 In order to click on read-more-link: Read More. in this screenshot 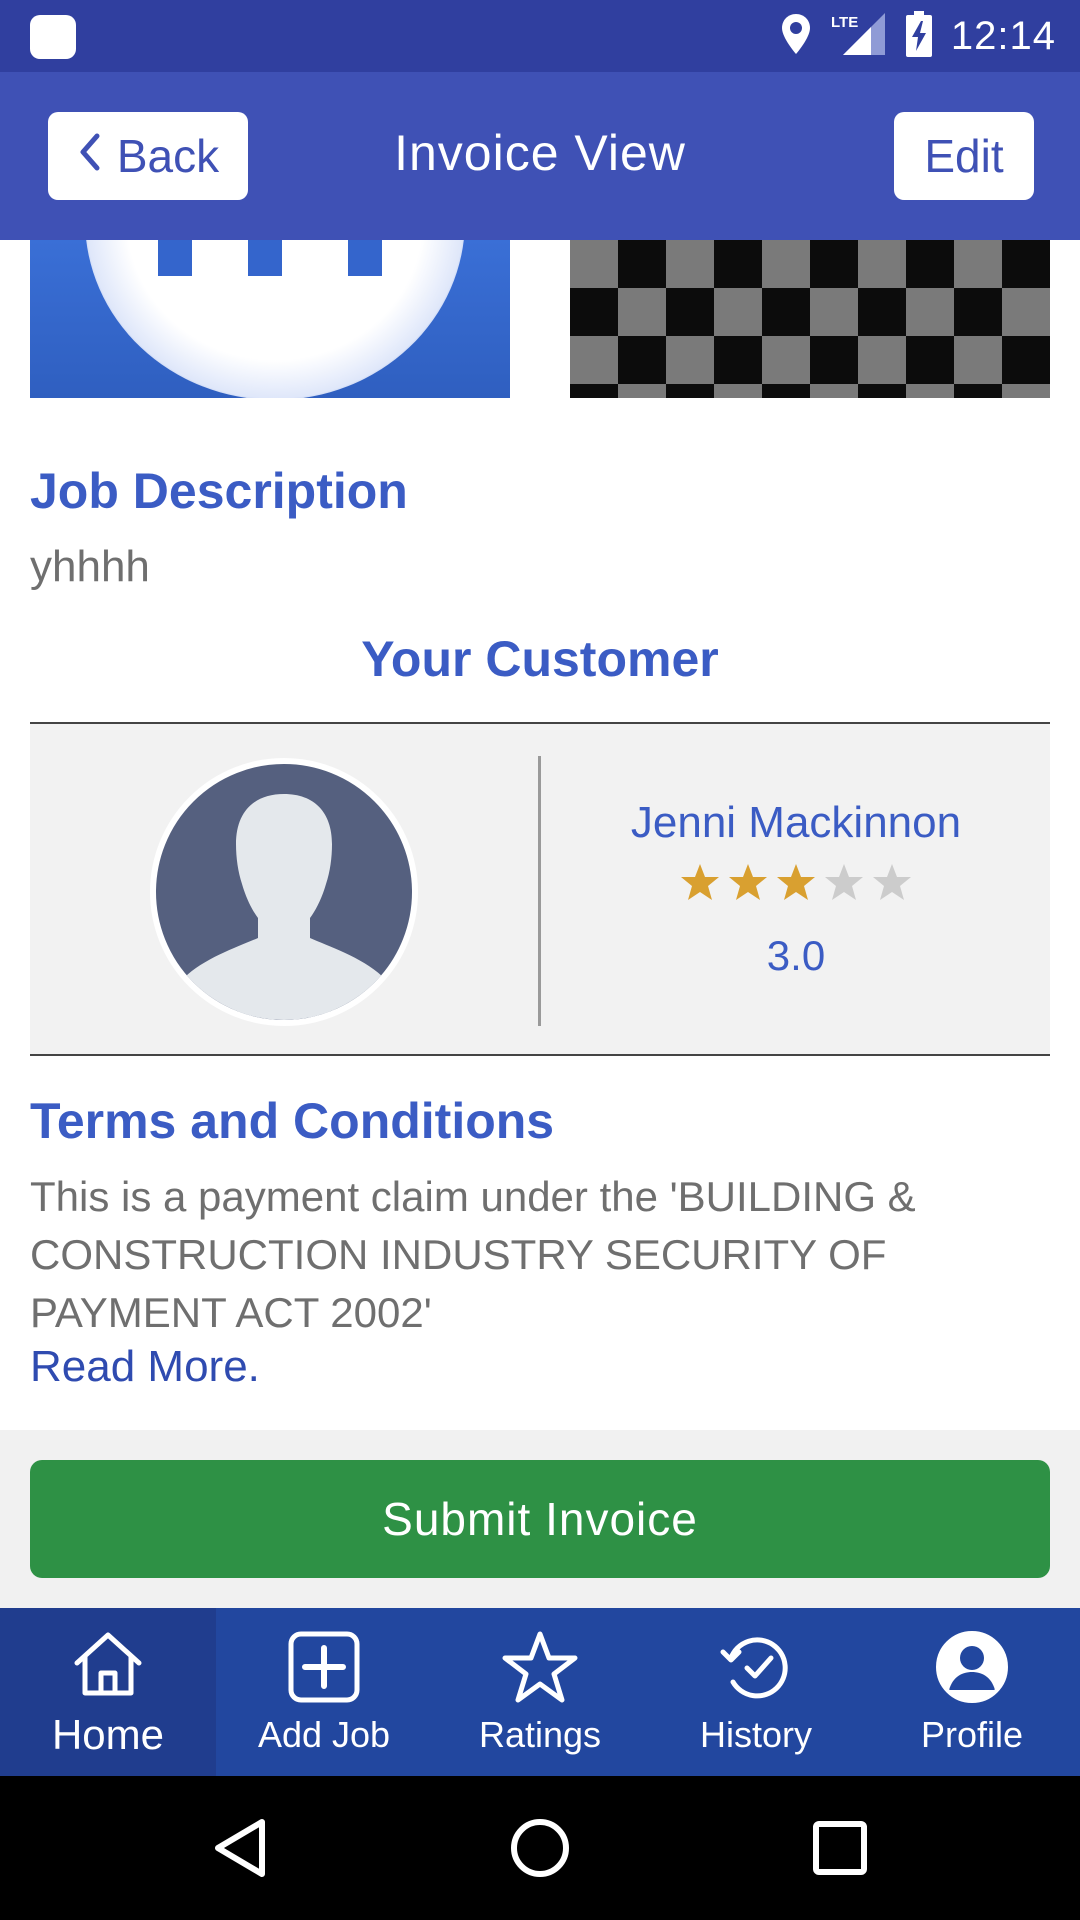, I will do `click(145, 1367)`.